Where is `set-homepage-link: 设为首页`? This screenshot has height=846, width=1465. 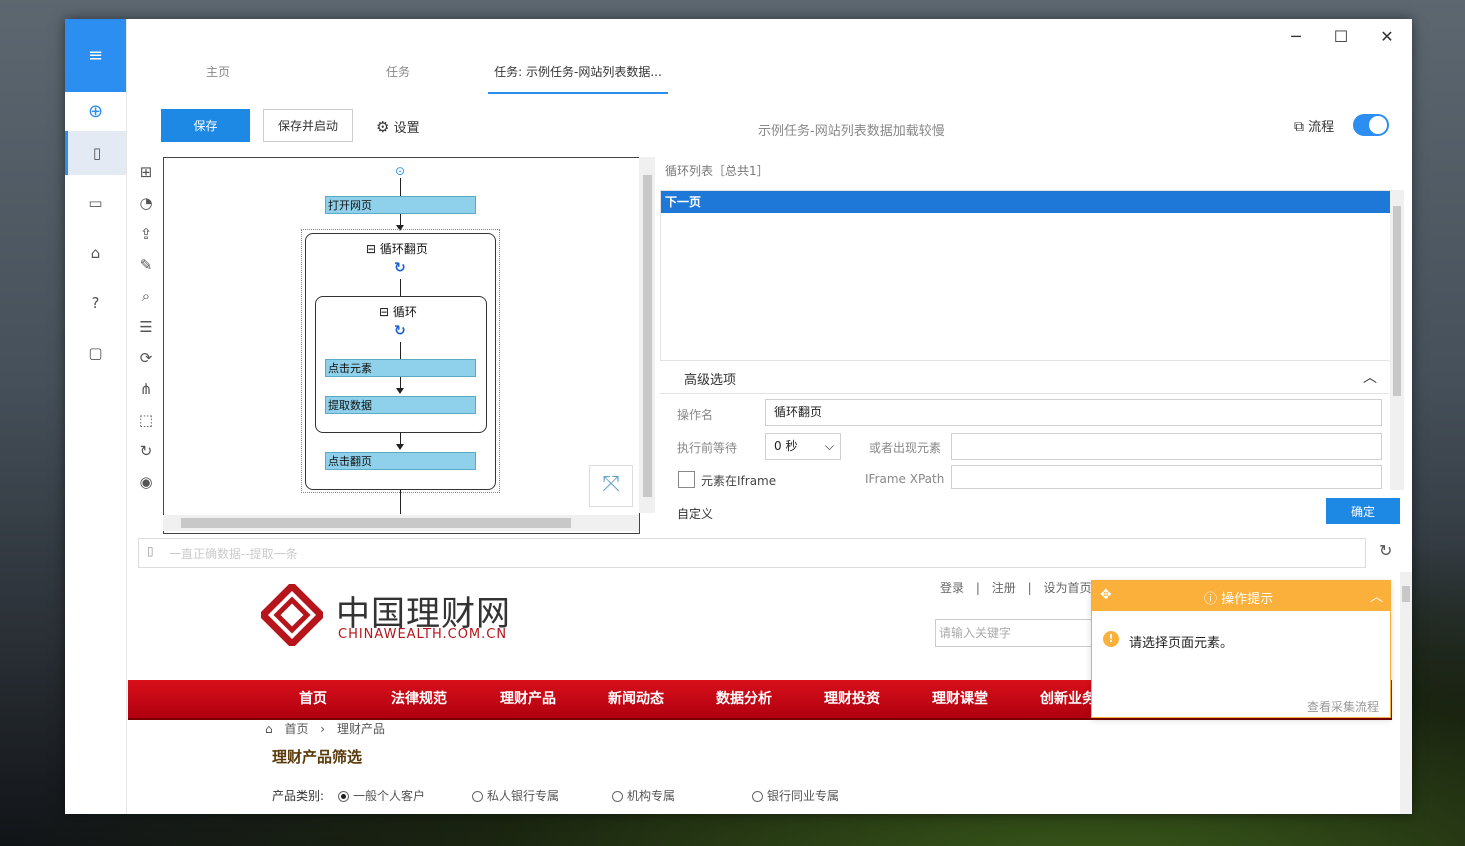 set-homepage-link: 设为首页 is located at coordinates (1067, 588).